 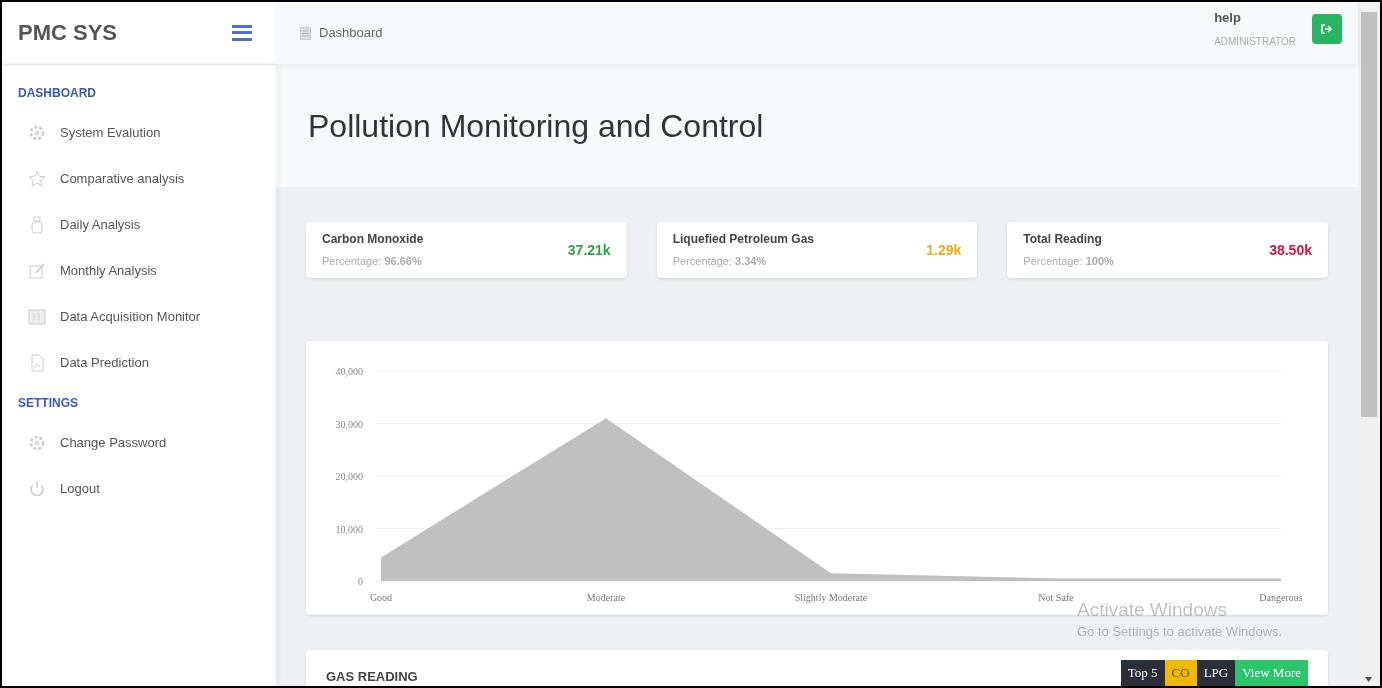 What do you see at coordinates (37, 317) in the screenshot?
I see `monitor-icon` at bounding box center [37, 317].